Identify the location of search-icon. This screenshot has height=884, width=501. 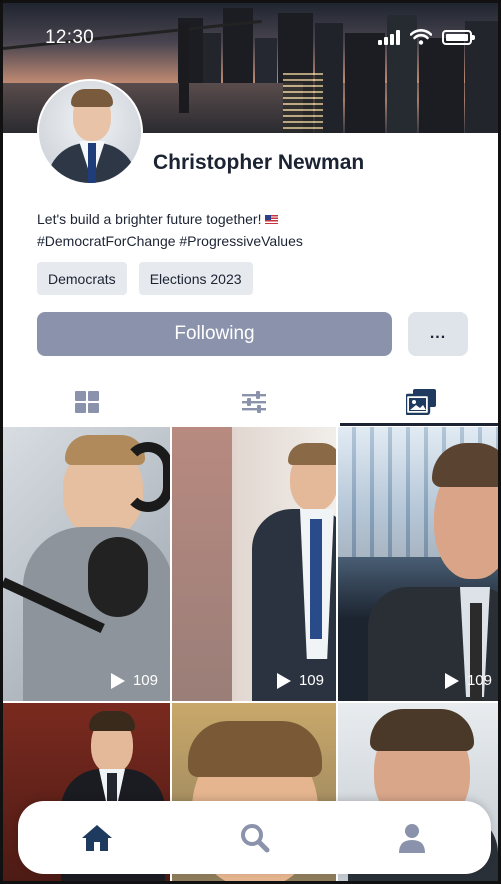
(254, 837).